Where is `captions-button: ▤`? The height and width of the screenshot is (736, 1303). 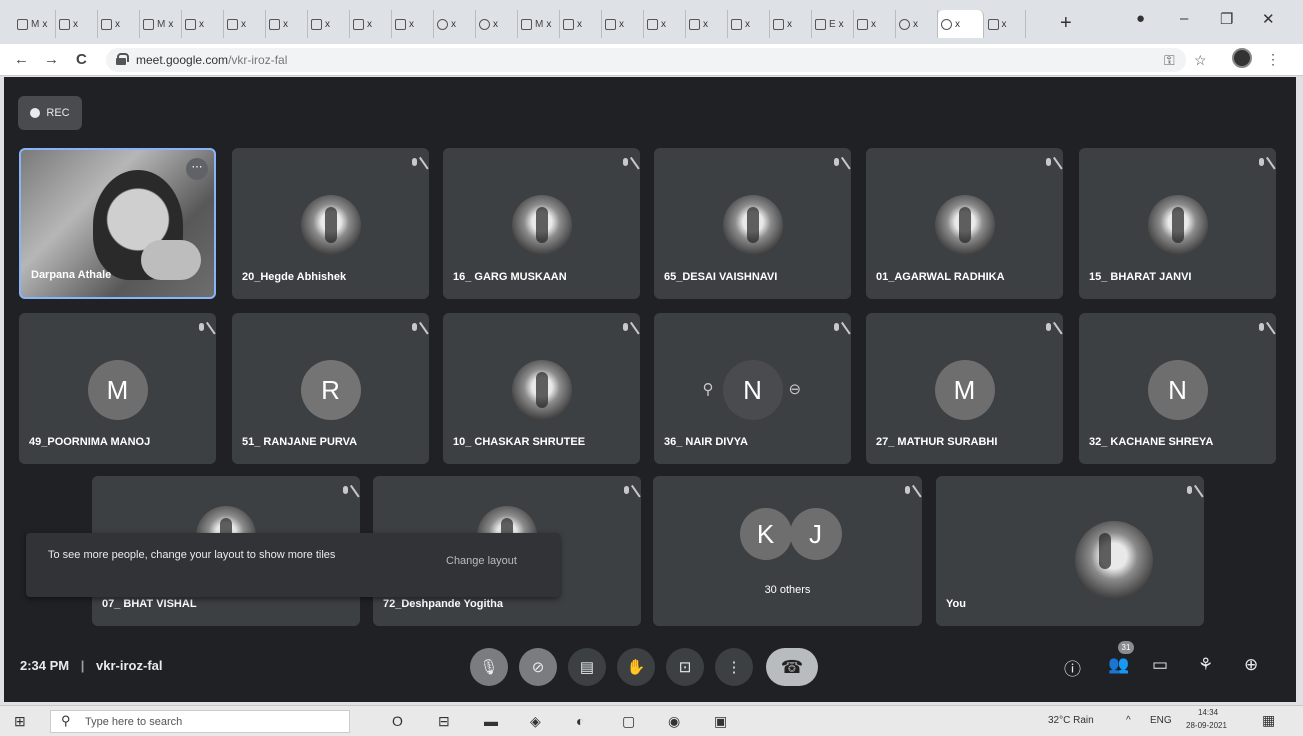
captions-button: ▤ is located at coordinates (587, 667).